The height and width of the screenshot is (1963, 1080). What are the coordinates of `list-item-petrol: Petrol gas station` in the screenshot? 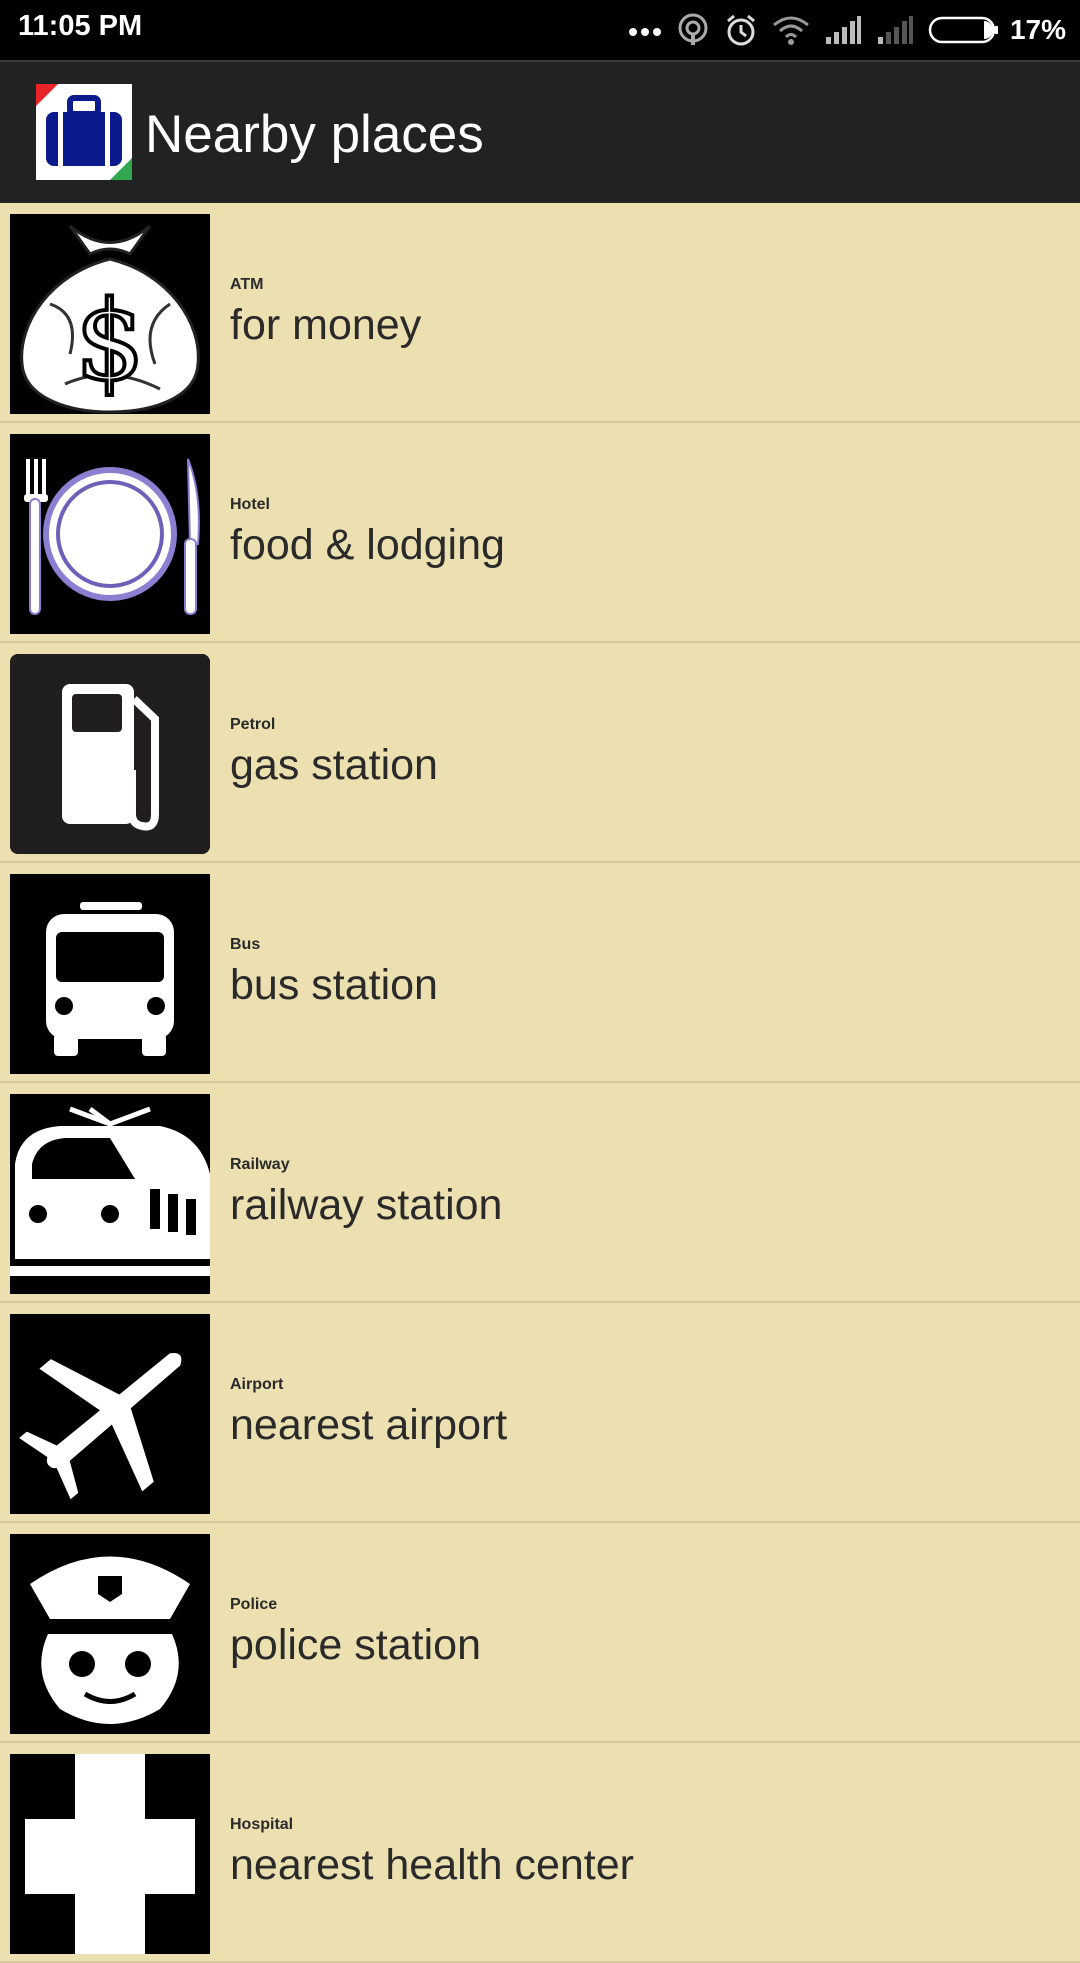 It's located at (540, 753).